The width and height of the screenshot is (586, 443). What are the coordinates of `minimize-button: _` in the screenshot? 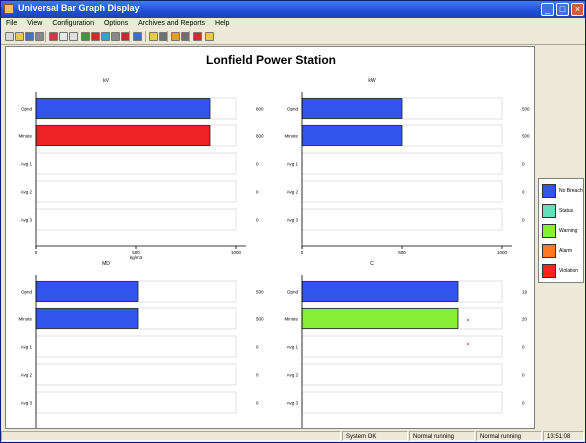 It's located at (547, 9).